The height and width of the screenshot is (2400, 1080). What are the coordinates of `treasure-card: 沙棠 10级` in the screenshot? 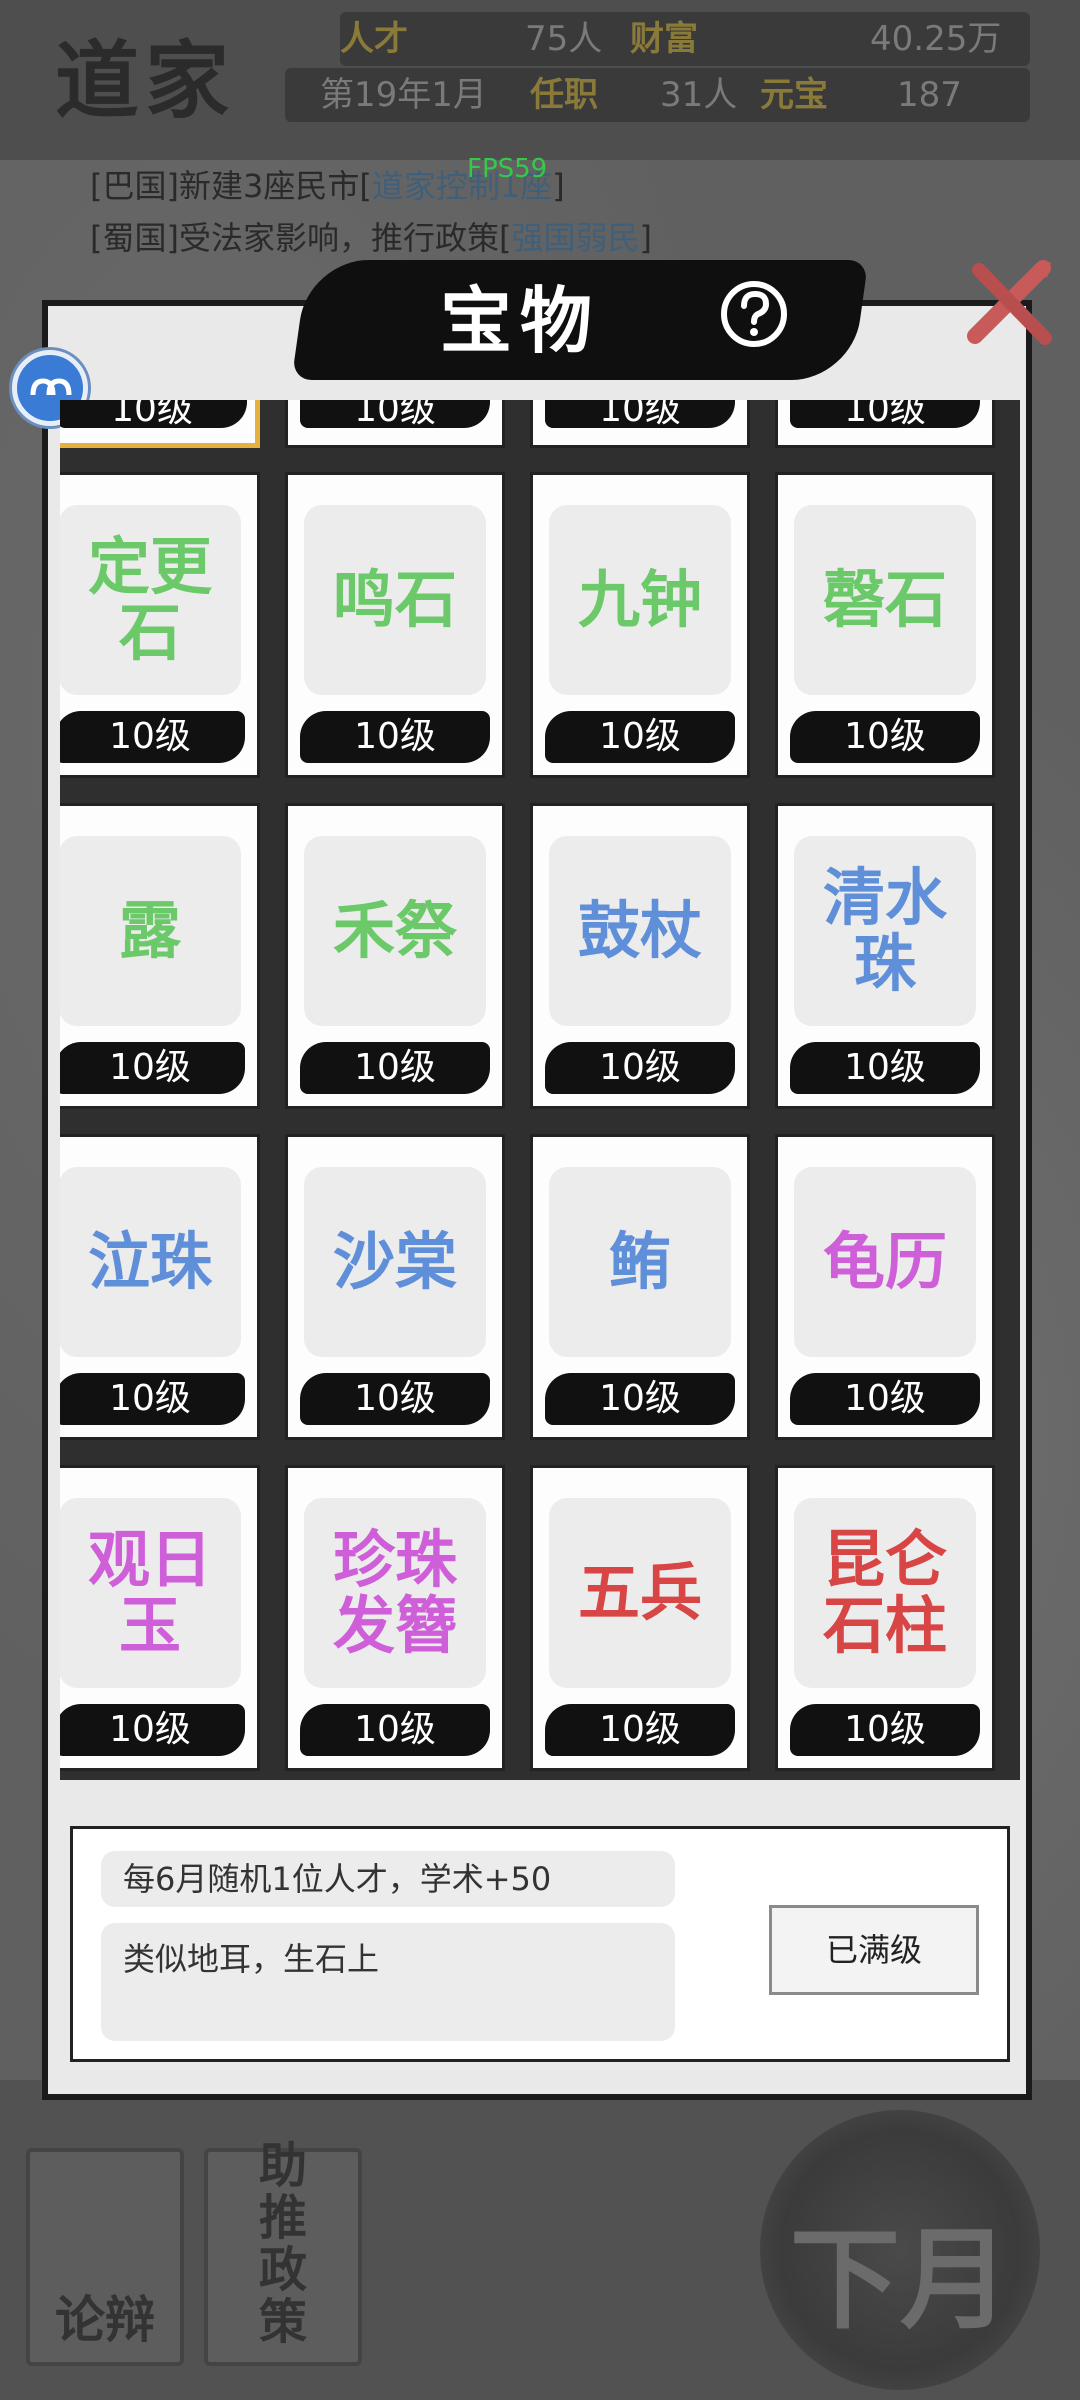 It's located at (395, 1287).